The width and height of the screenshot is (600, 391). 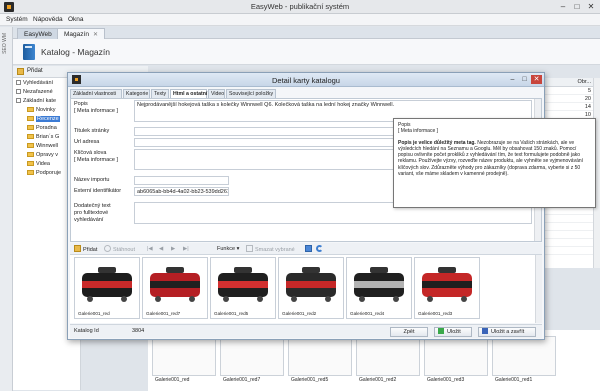 What do you see at coordinates (243, 288) in the screenshot?
I see `gallery-thumbnail: Galerie001_red5` at bounding box center [243, 288].